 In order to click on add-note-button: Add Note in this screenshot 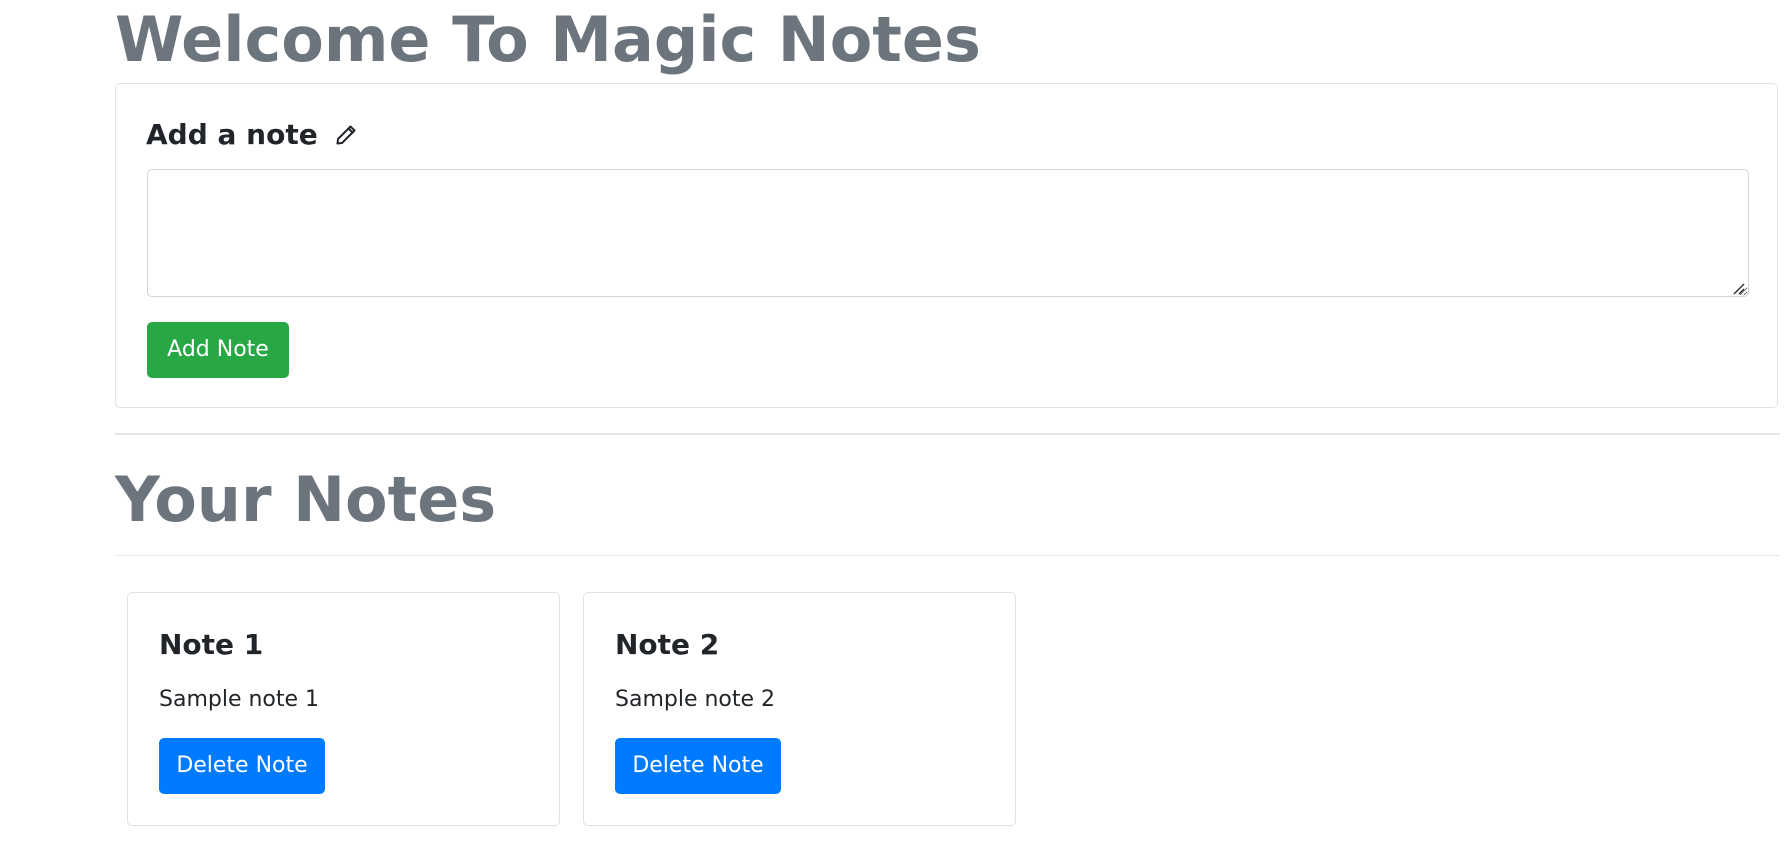, I will do `click(218, 350)`.